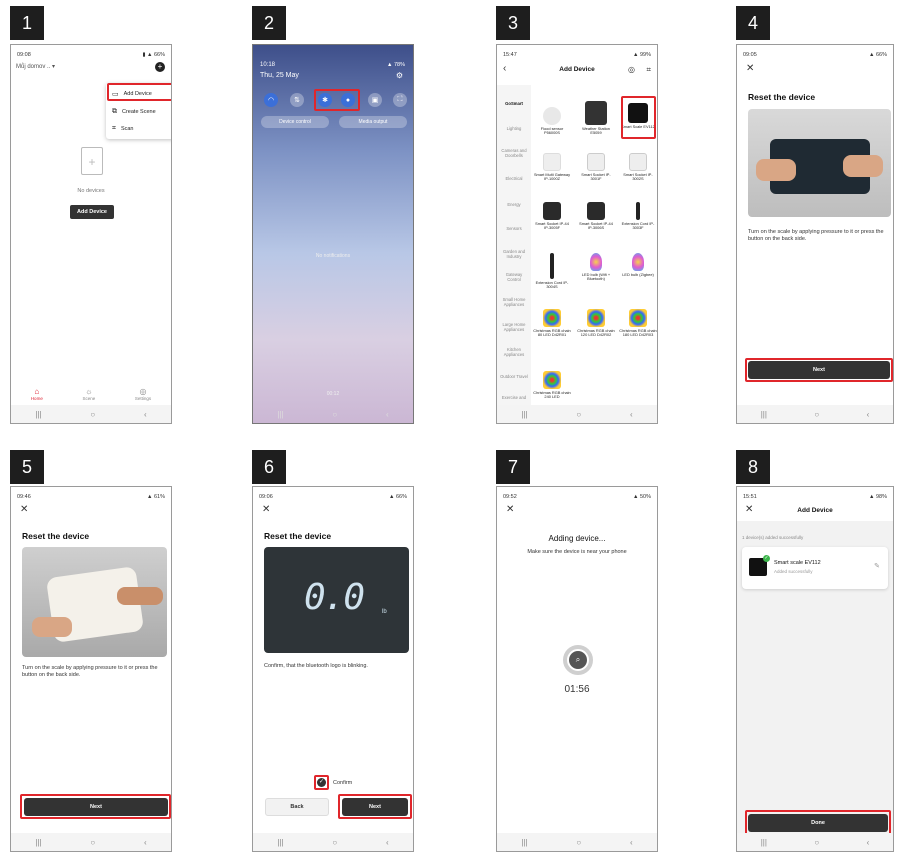 The width and height of the screenshot is (897, 855). Describe the element at coordinates (297, 807) in the screenshot. I see `back-button: Back` at that location.